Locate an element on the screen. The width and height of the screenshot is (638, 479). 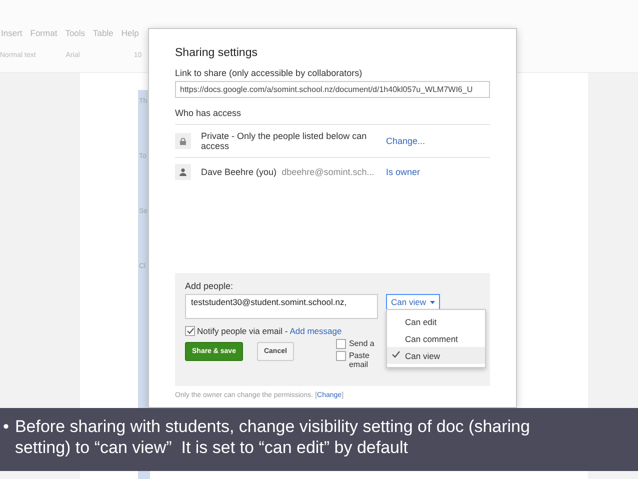
dialog-title: Sharing settings is located at coordinates (216, 53).